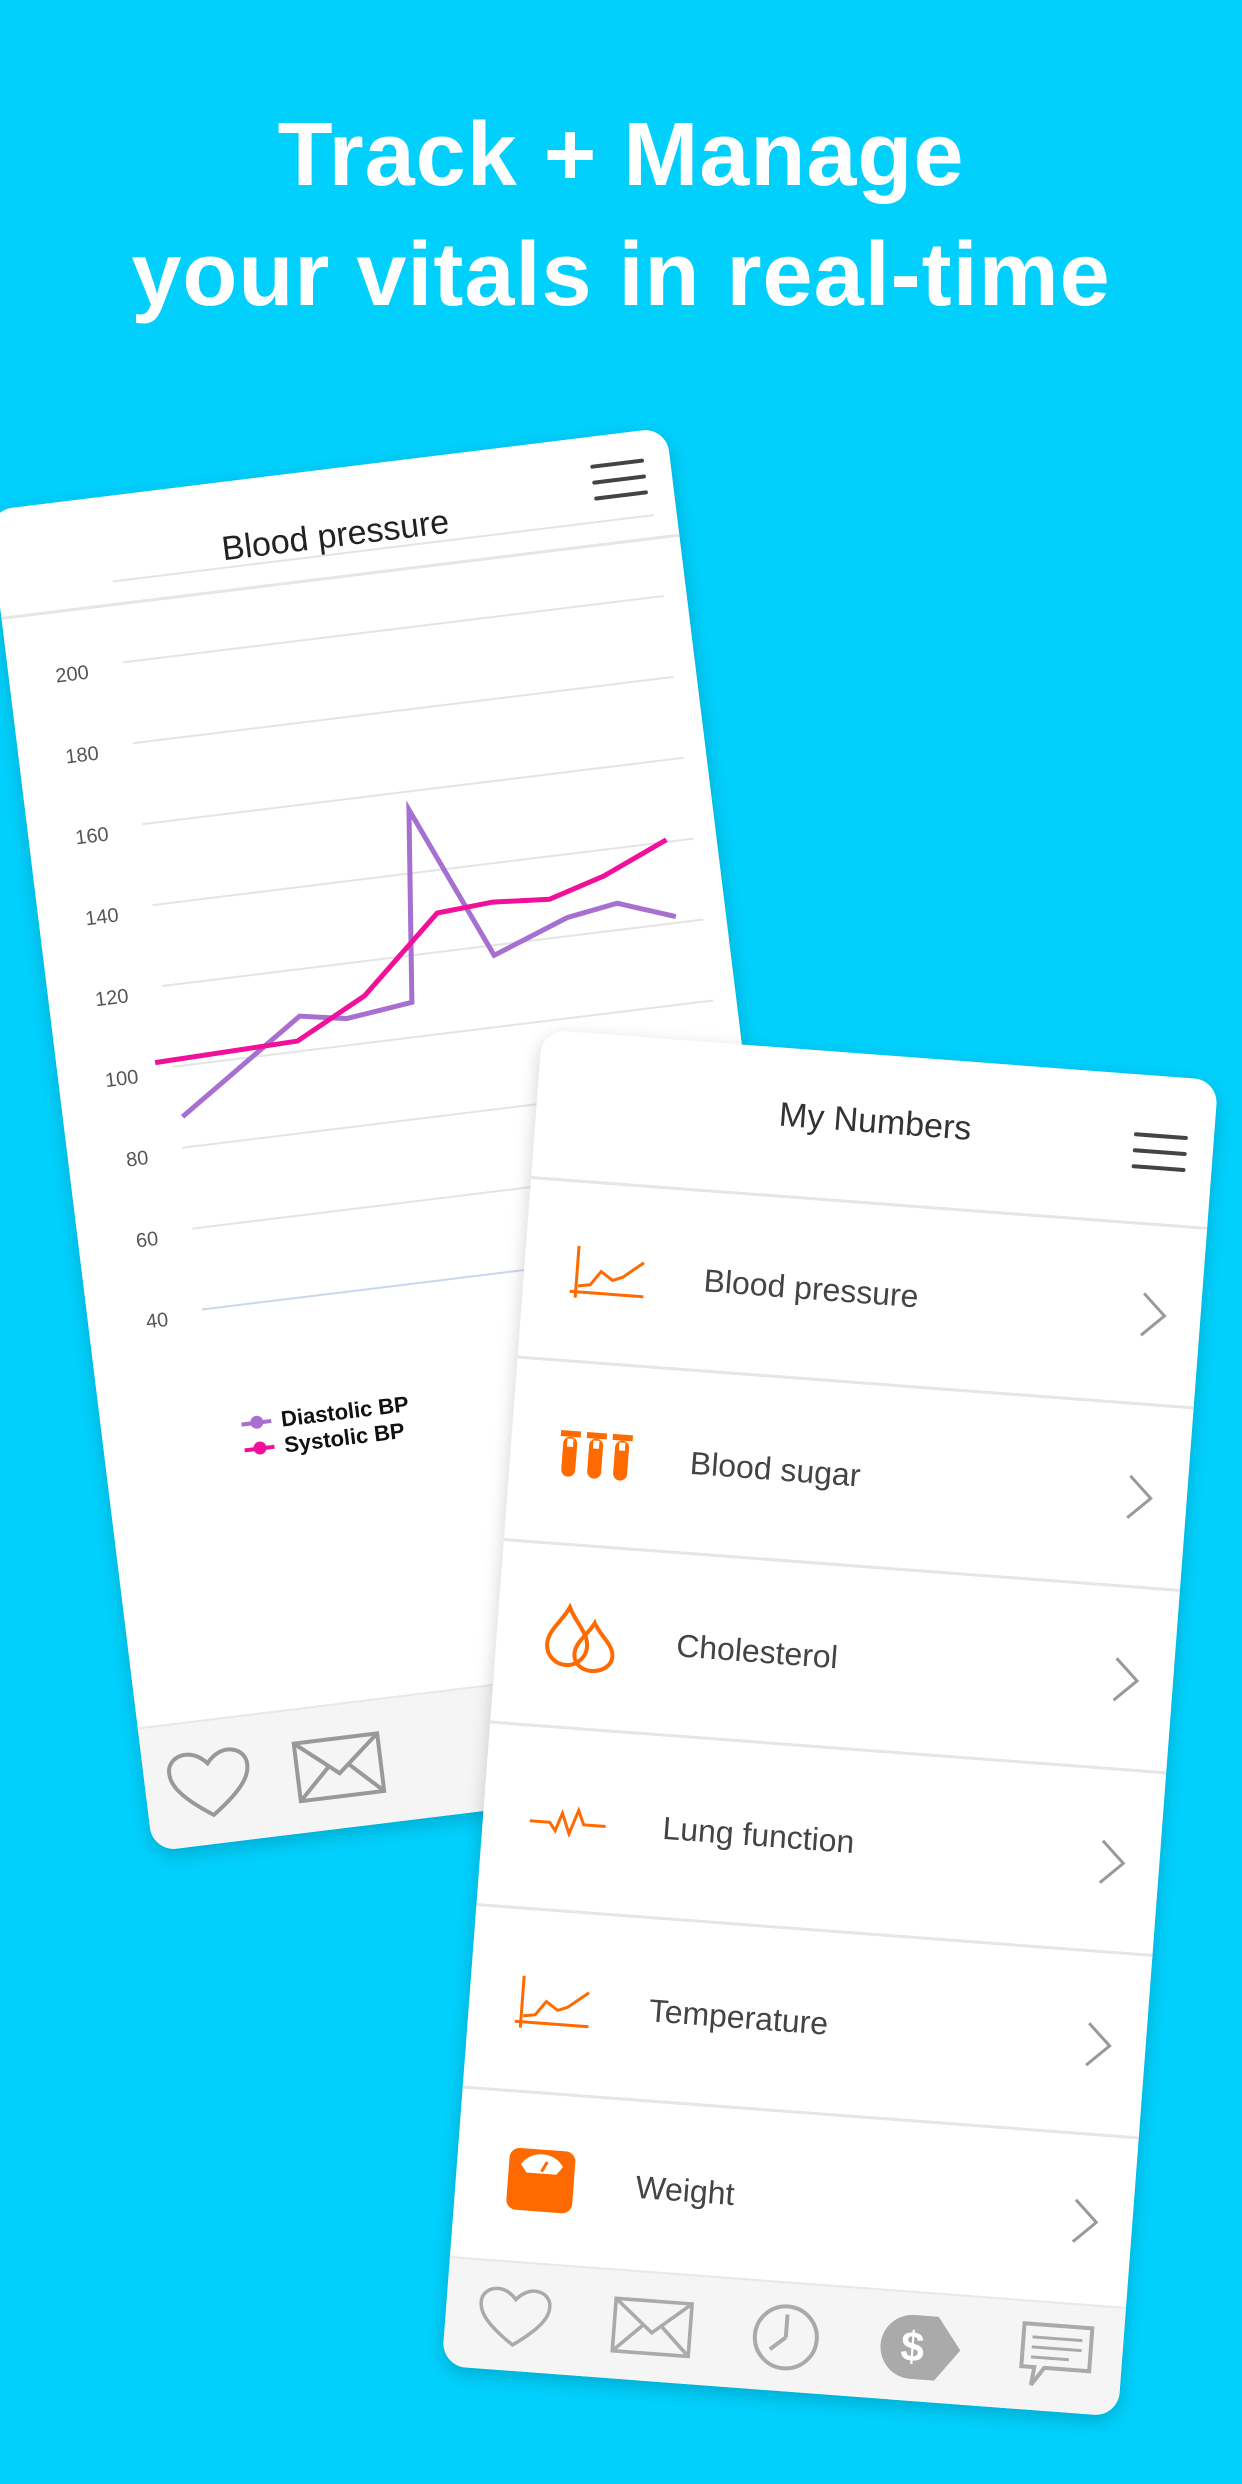 This screenshot has width=1242, height=2484. I want to click on drops-icon, so click(580, 1637).